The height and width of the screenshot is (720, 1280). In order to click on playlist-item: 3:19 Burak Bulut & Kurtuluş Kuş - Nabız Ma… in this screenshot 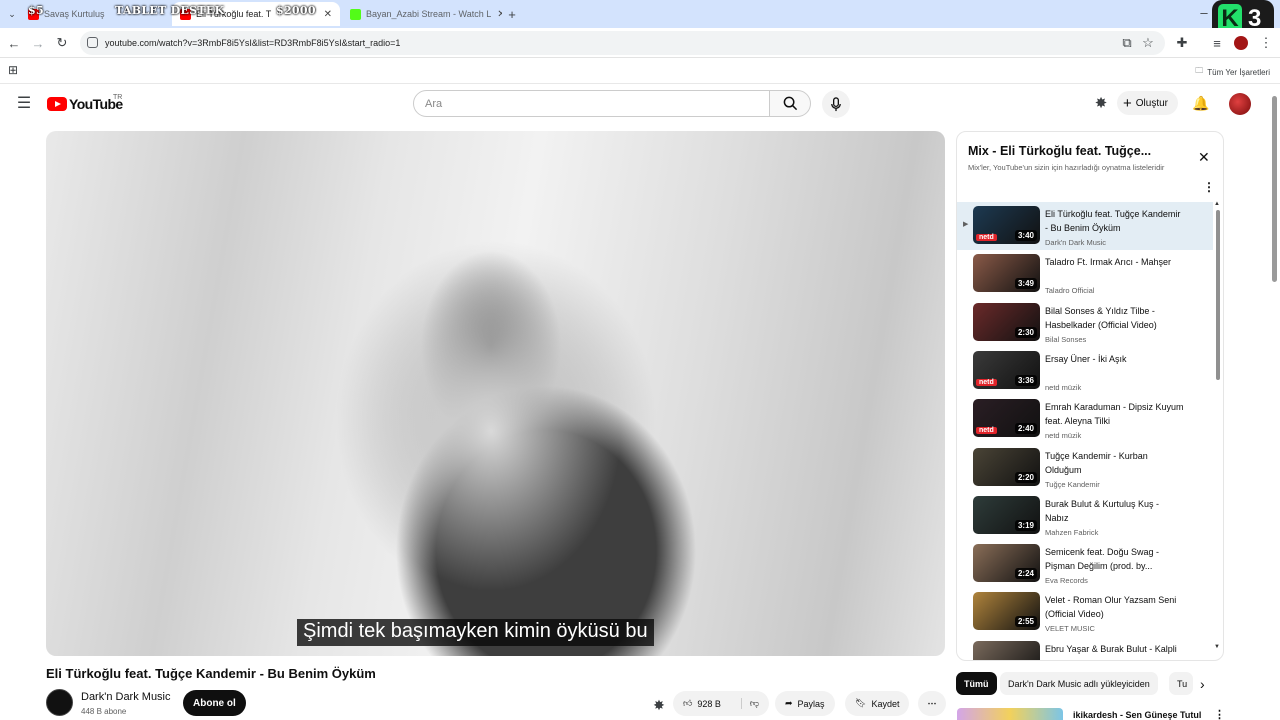, I will do `click(1085, 516)`.